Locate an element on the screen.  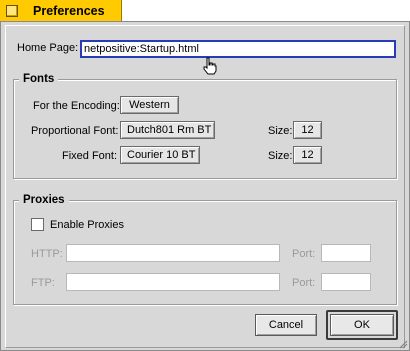
hand-pointer-icon is located at coordinates (210, 66).